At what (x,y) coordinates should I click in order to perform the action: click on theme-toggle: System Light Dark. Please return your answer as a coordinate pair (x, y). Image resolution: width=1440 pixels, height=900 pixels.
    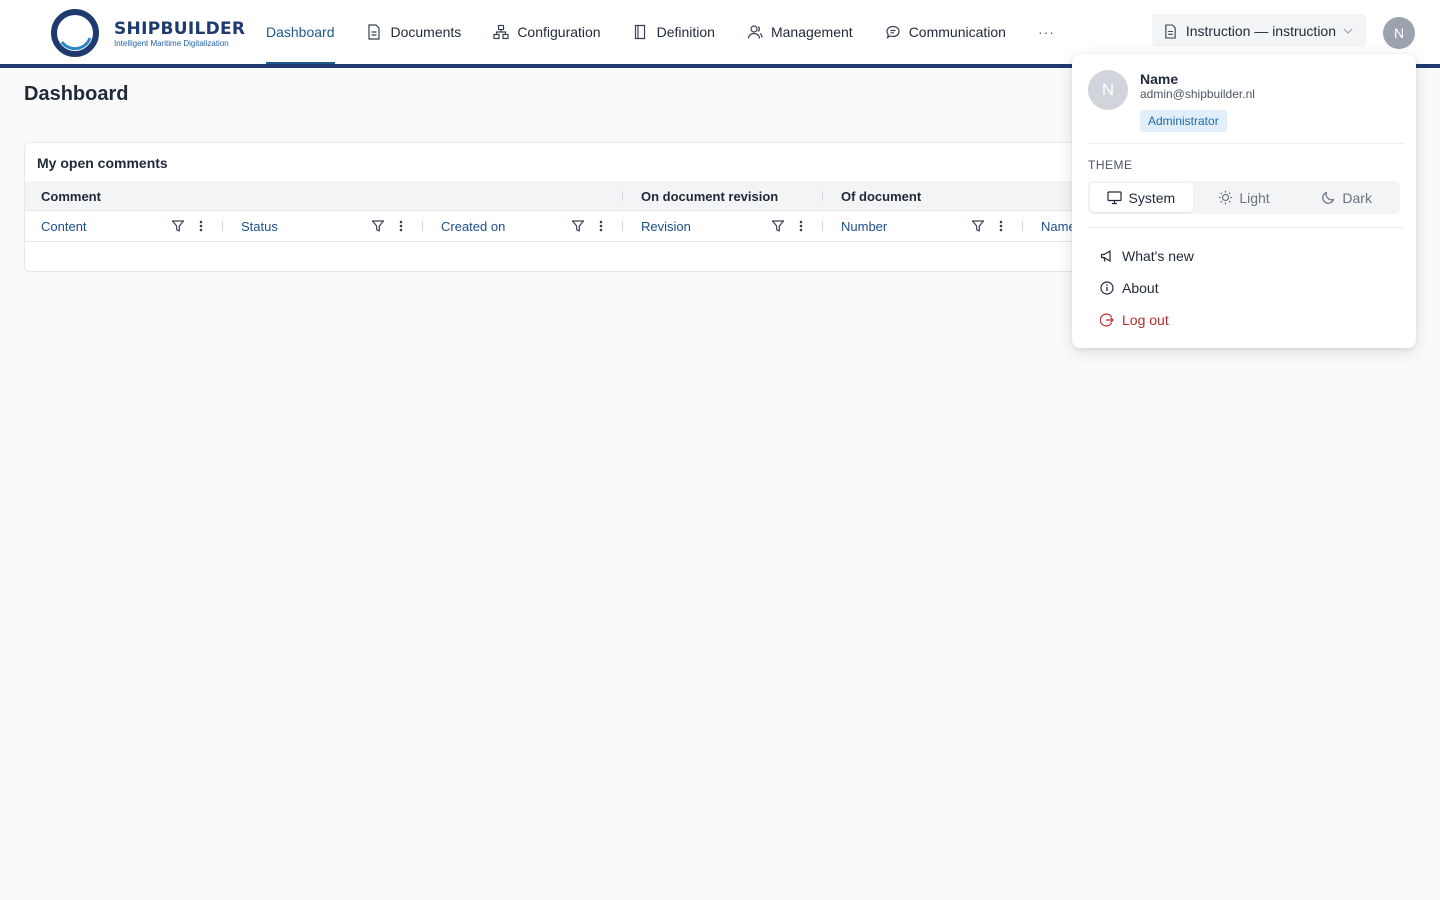
    Looking at the image, I should click on (1244, 197).